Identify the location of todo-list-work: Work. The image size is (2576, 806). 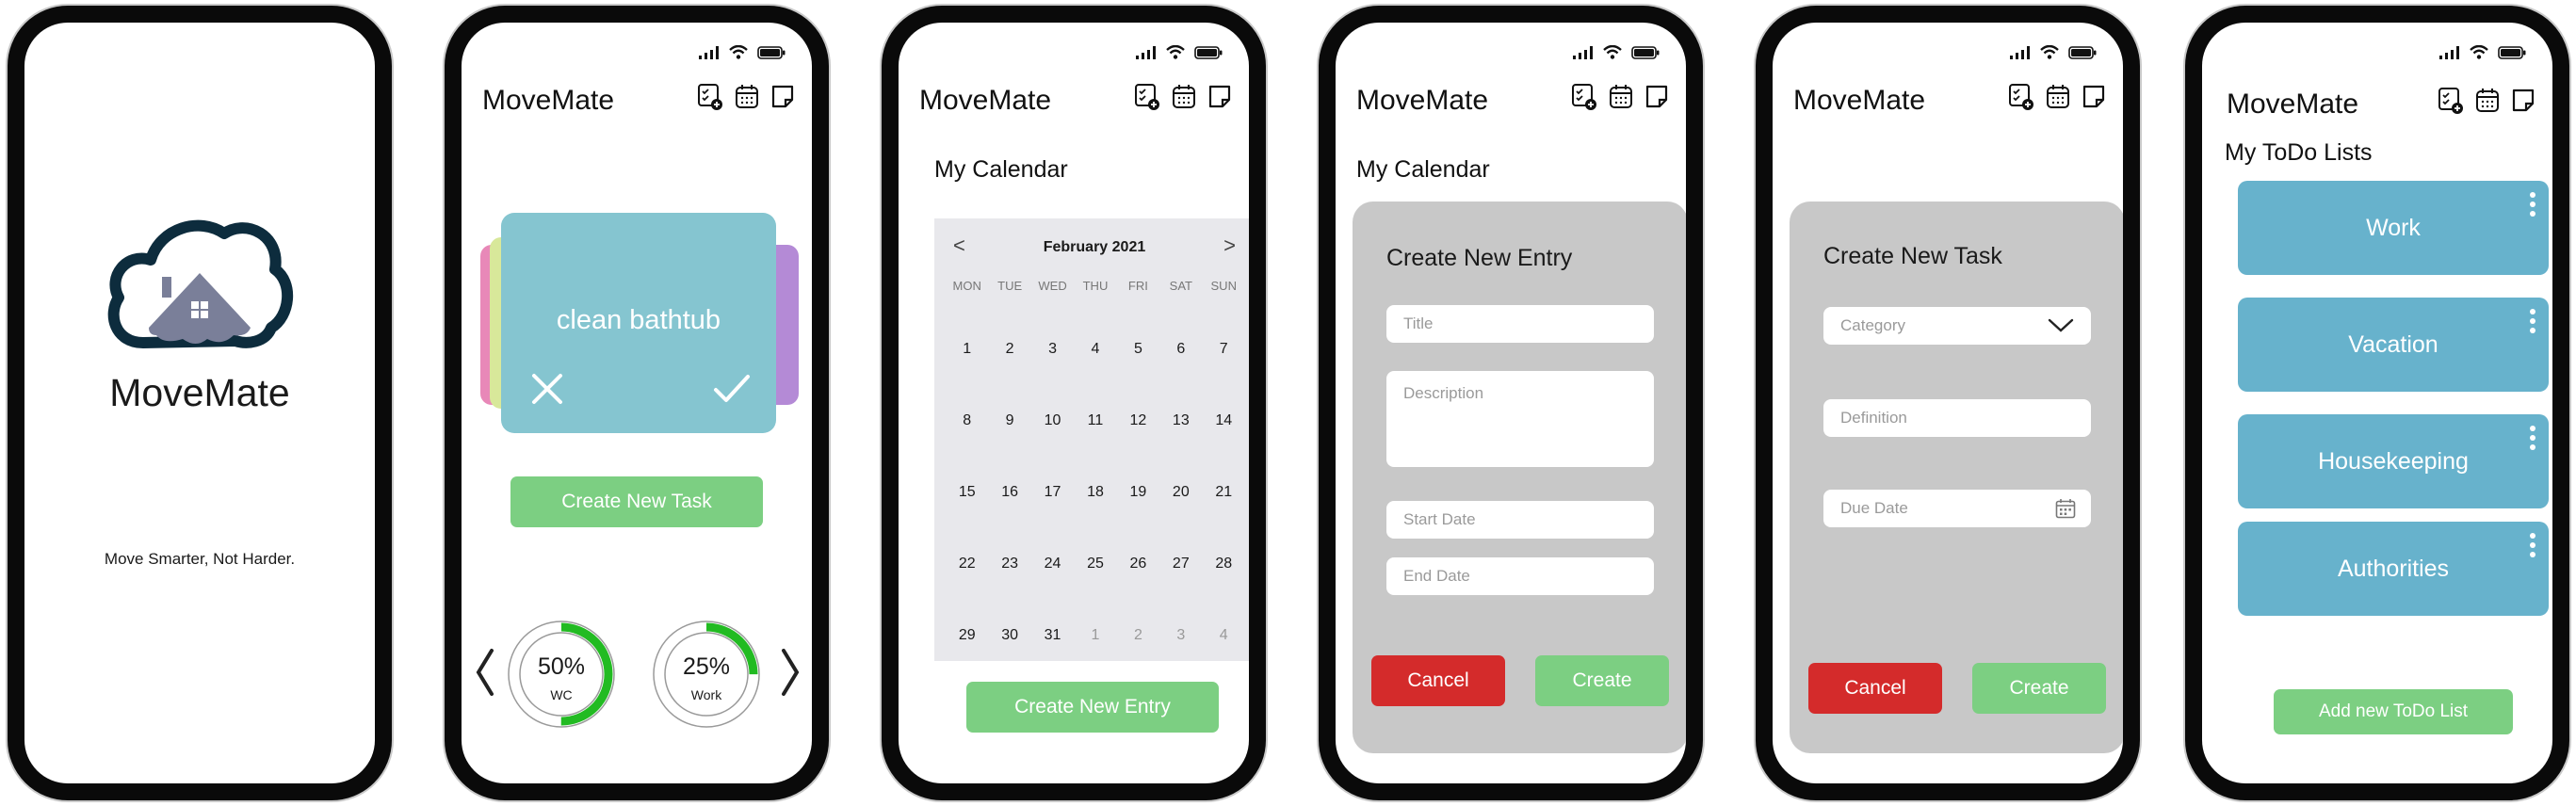
(2393, 228).